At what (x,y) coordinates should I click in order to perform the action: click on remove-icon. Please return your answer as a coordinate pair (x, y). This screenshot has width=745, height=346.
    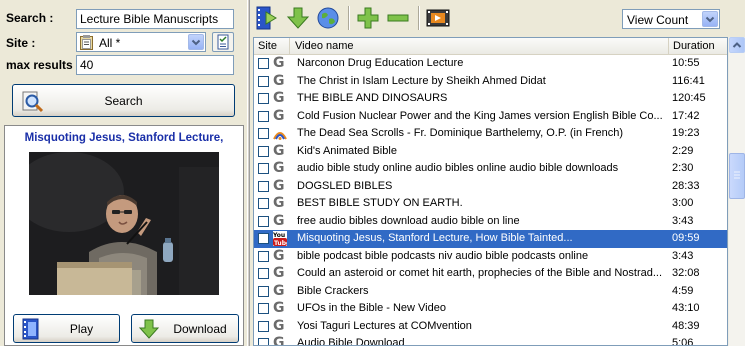
    Looking at the image, I should click on (398, 18).